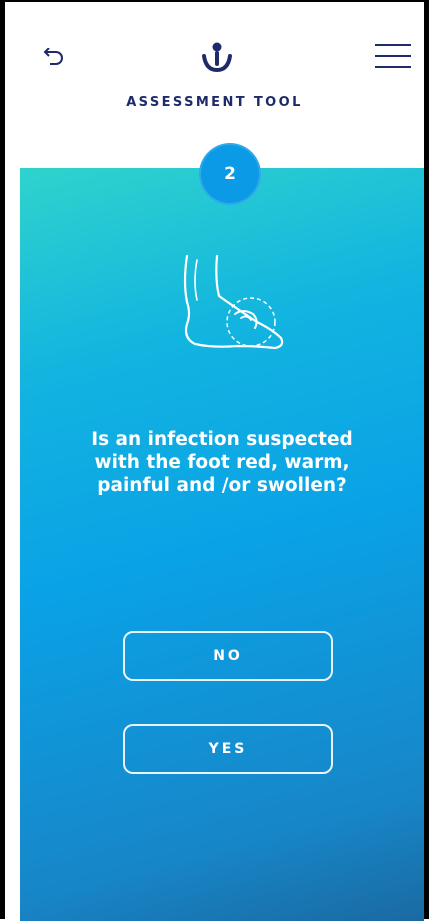 The width and height of the screenshot is (429, 921). I want to click on no-button: NO, so click(228, 656).